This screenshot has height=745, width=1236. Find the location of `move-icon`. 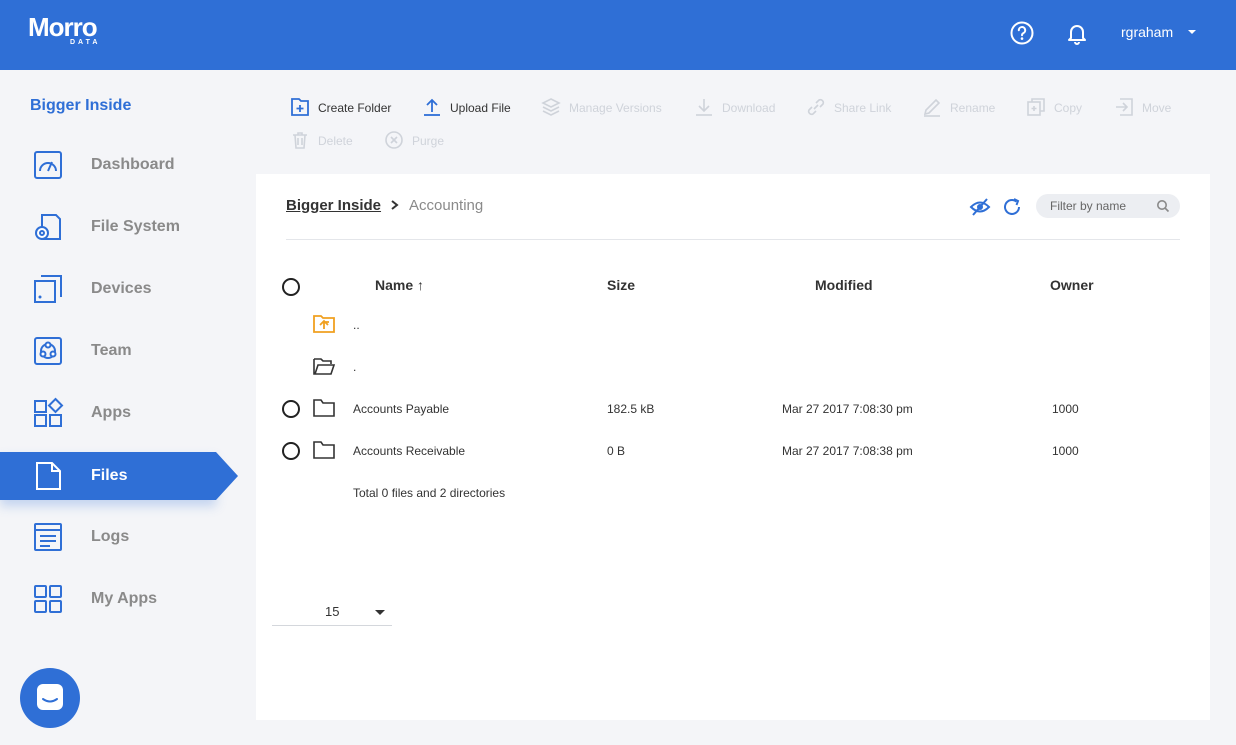

move-icon is located at coordinates (1124, 107).